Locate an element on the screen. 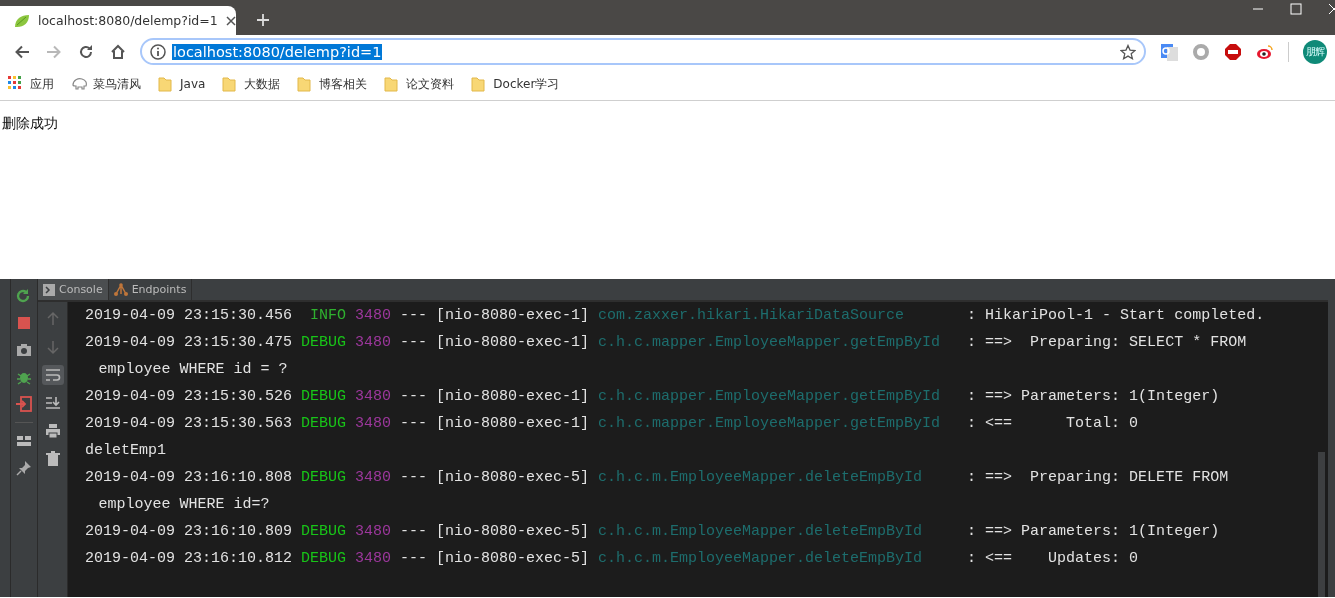 This screenshot has width=1335, height=598. leaf-icon is located at coordinates (22, 20).